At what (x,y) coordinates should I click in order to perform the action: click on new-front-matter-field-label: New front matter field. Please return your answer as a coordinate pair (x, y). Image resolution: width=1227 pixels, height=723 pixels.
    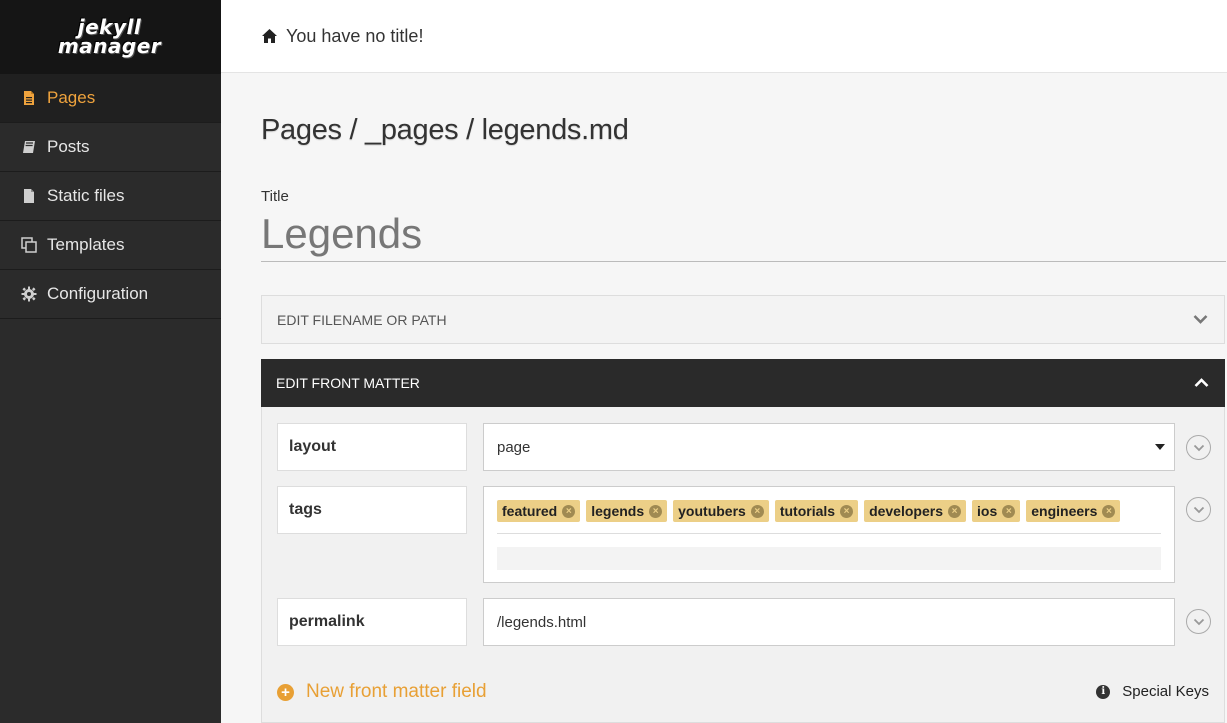
    Looking at the image, I should click on (396, 691).